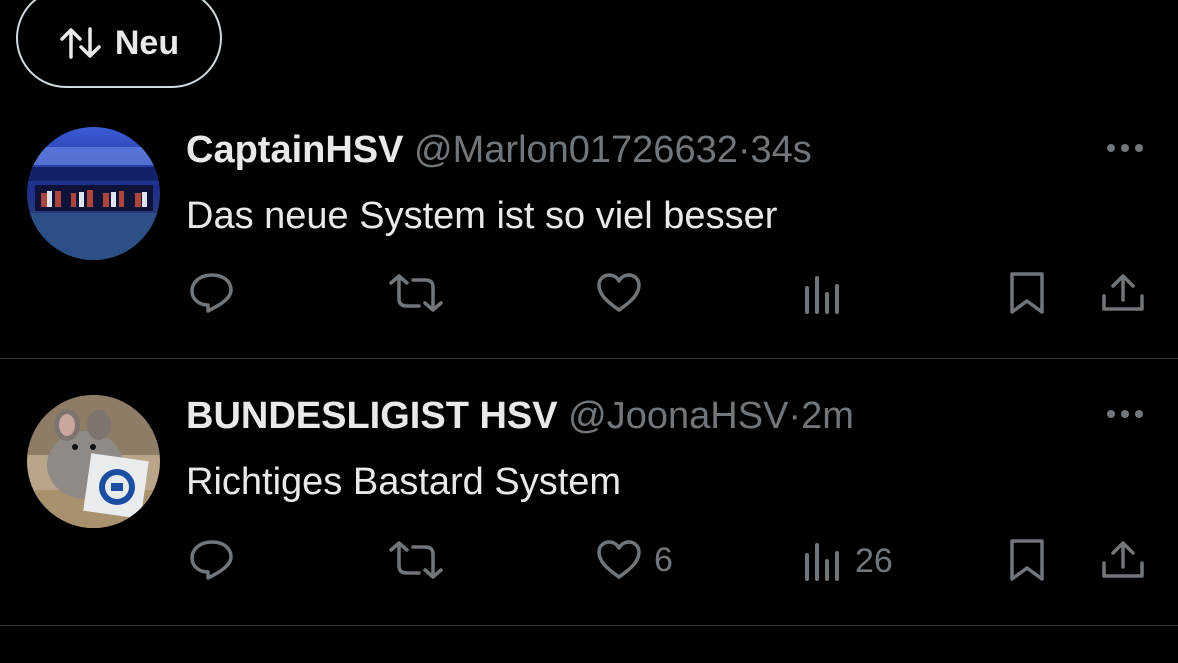  Describe the element at coordinates (827, 416) in the screenshot. I see `timestamp: 2m` at that location.